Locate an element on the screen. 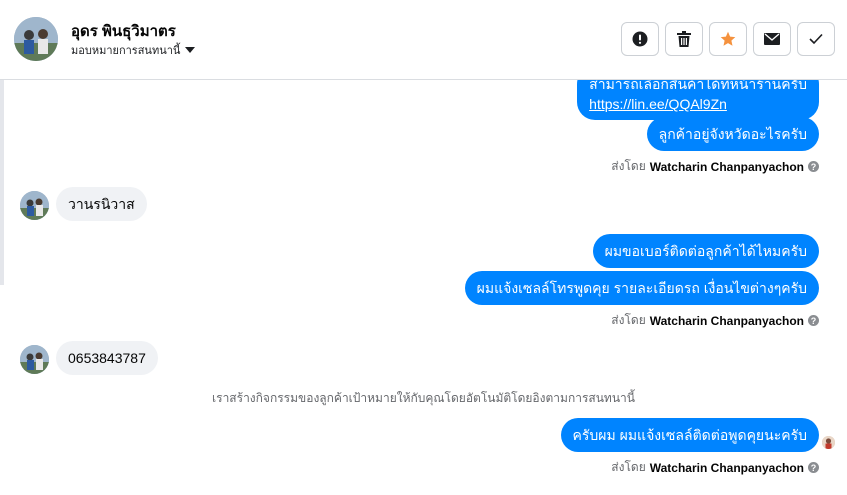 The image size is (847, 495). incoming-message: วานรนิวาส is located at coordinates (101, 204).